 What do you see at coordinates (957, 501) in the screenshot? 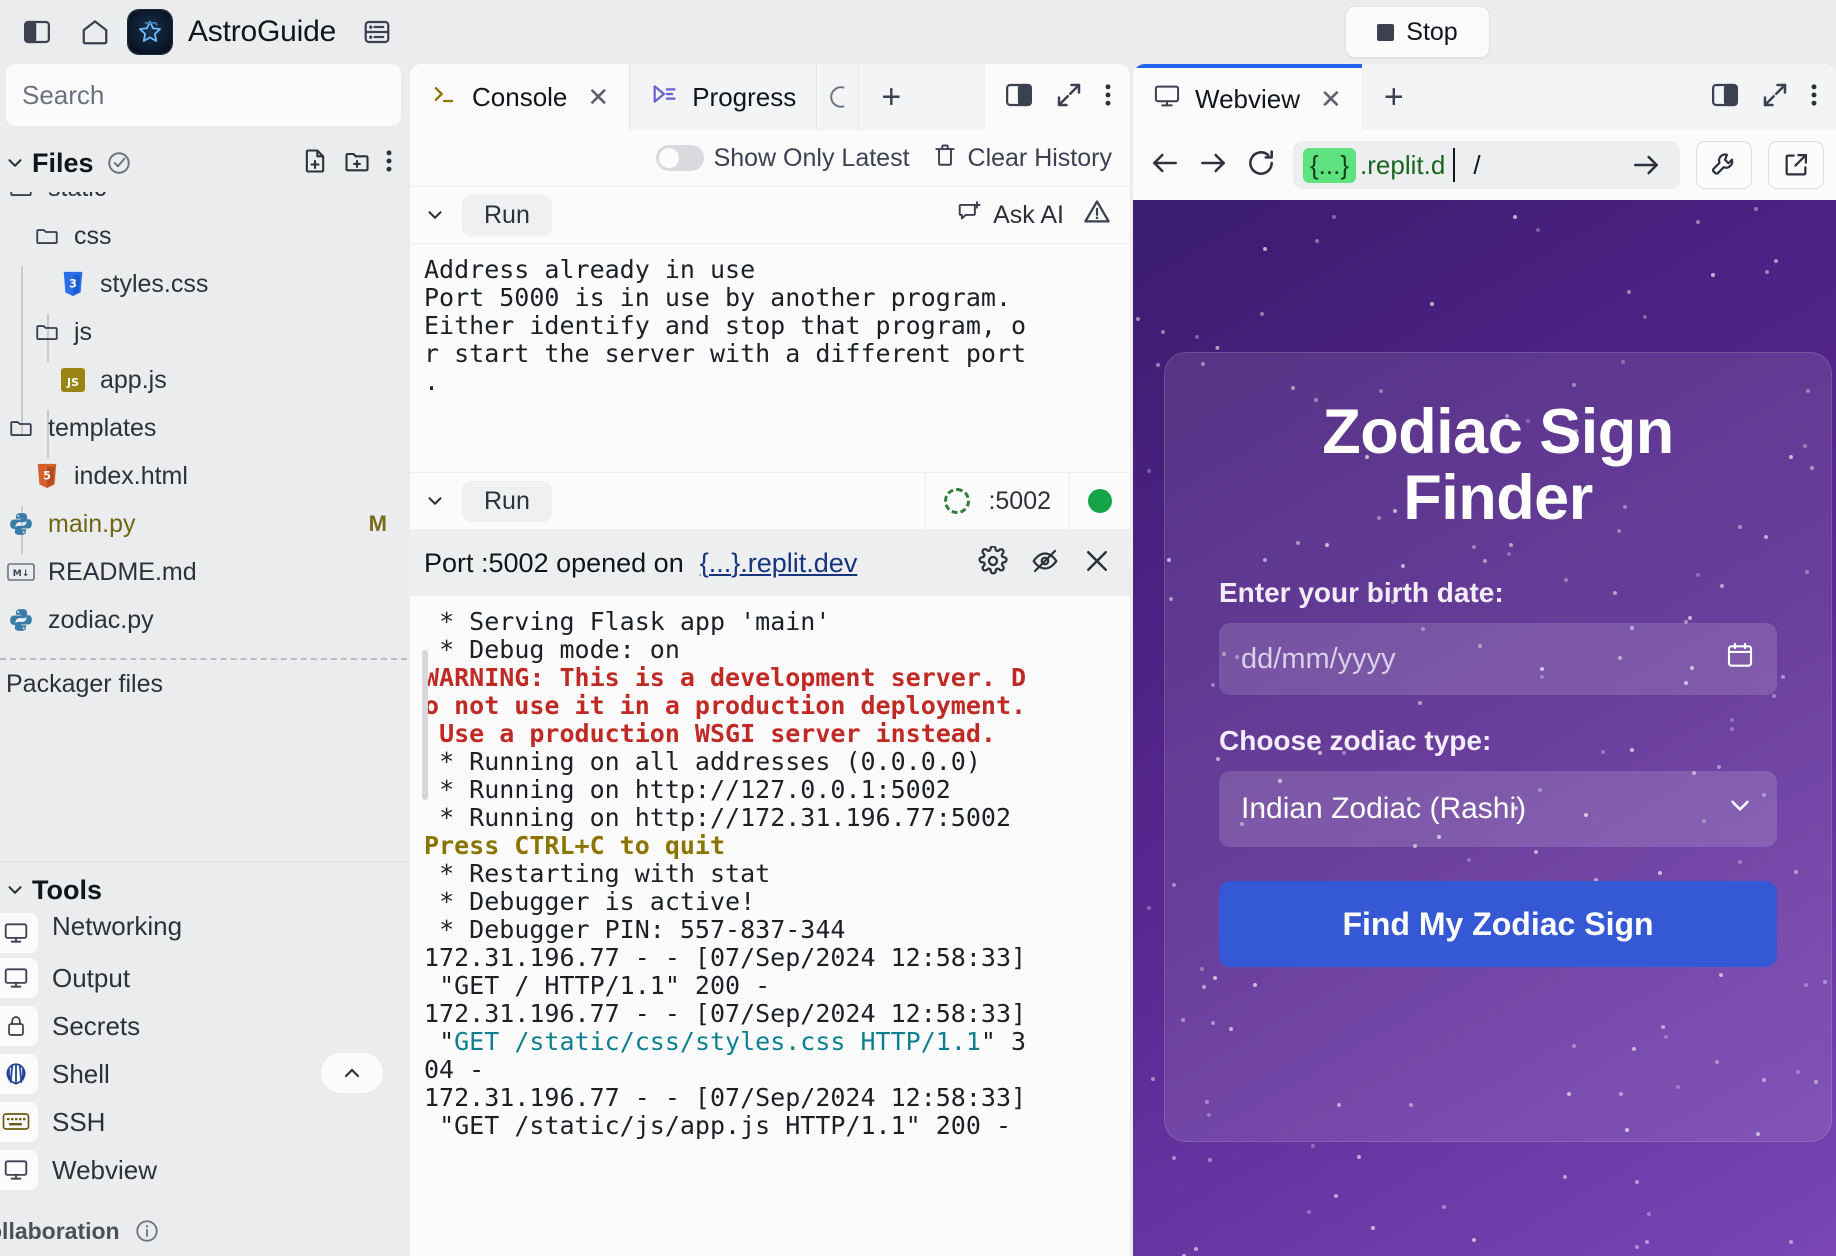
I see `loading-circle-icon` at bounding box center [957, 501].